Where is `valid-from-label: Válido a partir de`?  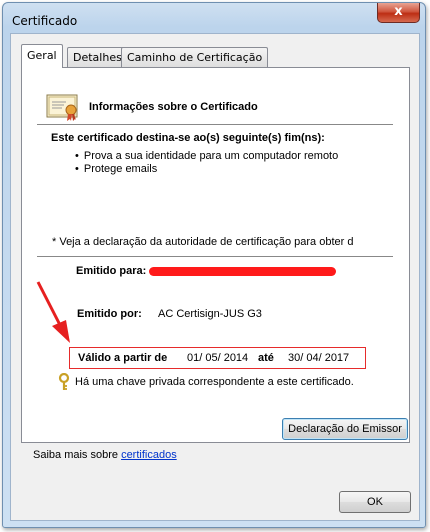 valid-from-label: Válido a partir de is located at coordinates (123, 358).